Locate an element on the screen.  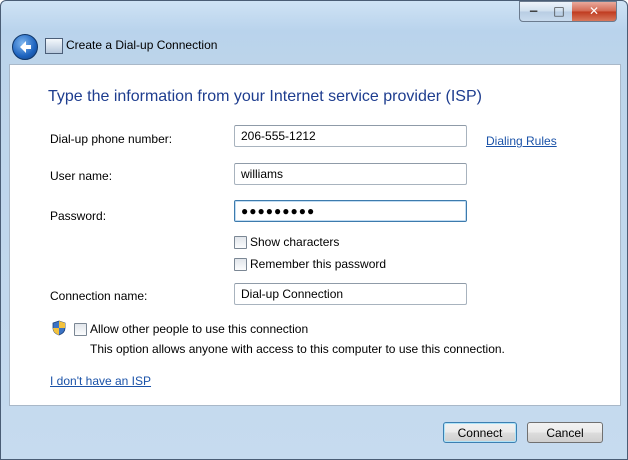
maximize-button: □ is located at coordinates (559, 11).